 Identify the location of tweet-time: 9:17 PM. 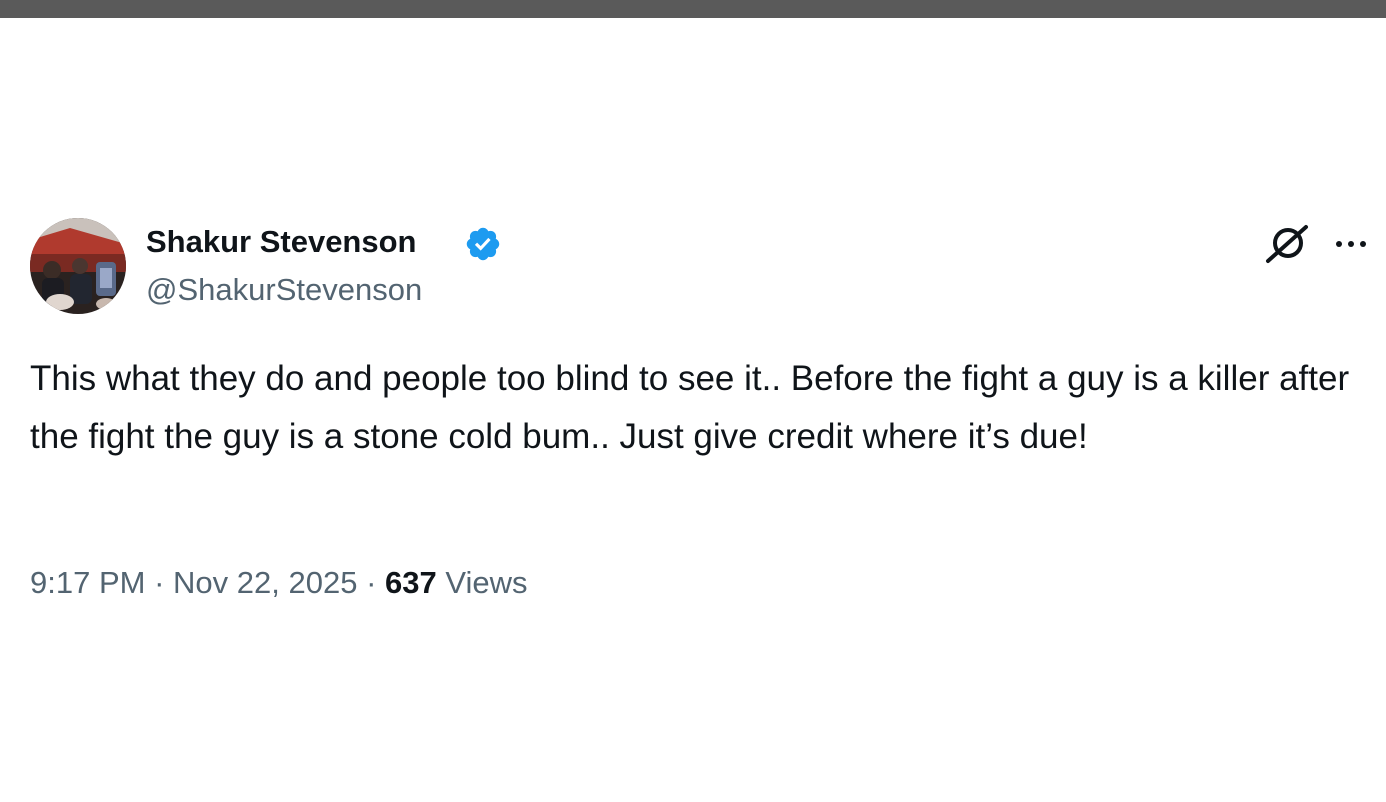
(87, 582).